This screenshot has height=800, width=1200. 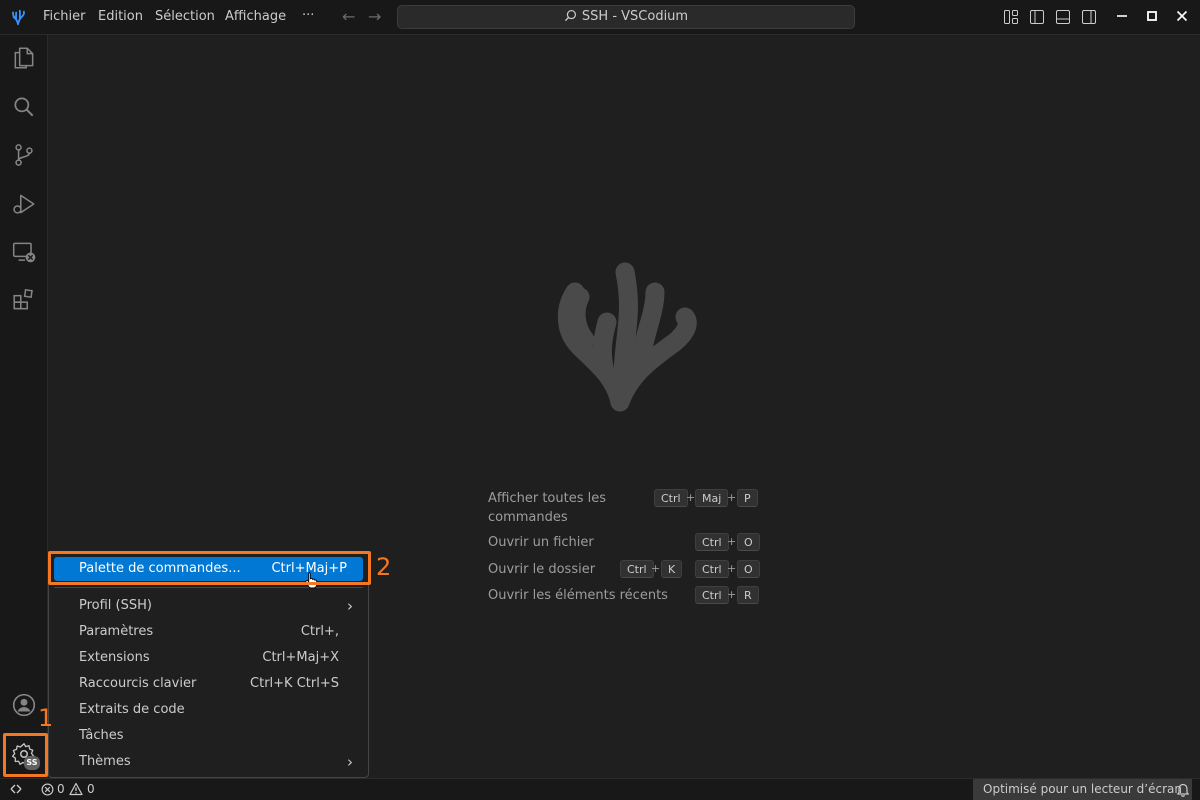 I want to click on command-center-search: SSH - VSCodium, so click(x=626, y=17).